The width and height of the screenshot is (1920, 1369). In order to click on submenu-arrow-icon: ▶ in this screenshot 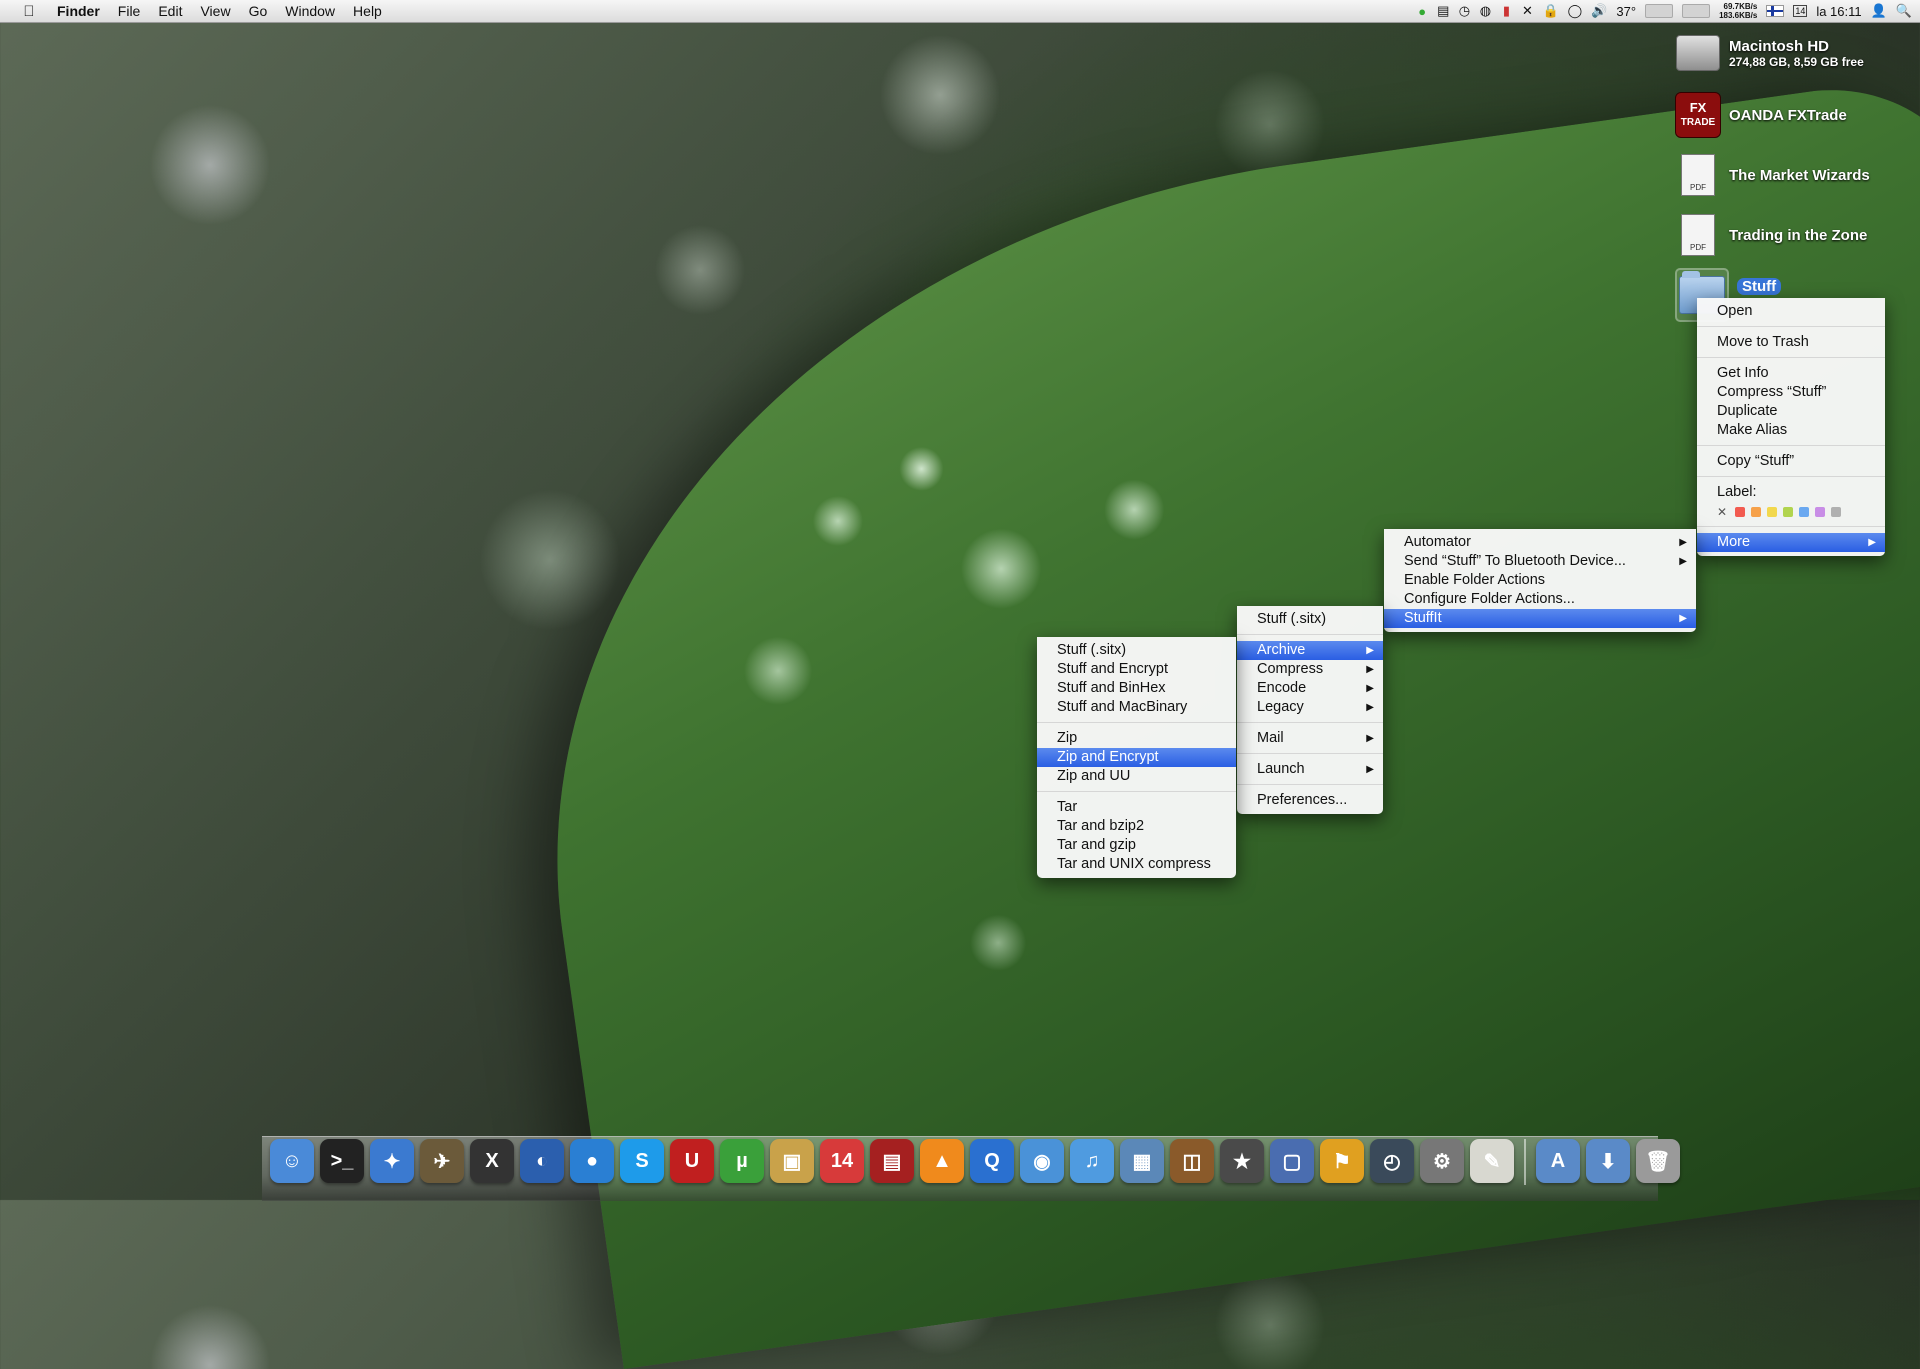, I will do `click(1683, 542)`.